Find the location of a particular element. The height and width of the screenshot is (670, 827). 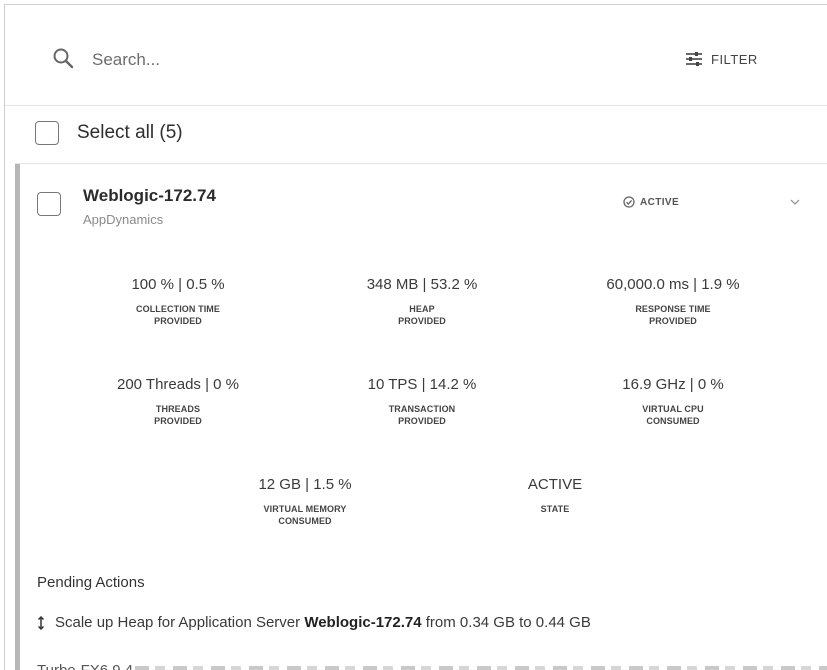

metric-label: VIRTUAL CPU CONSUMED is located at coordinates (673, 415).